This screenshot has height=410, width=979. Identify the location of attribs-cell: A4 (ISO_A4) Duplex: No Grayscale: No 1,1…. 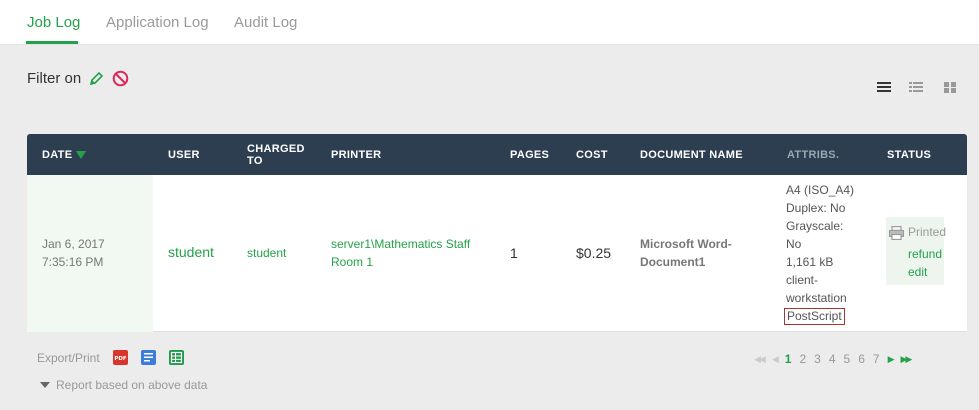
(821, 253).